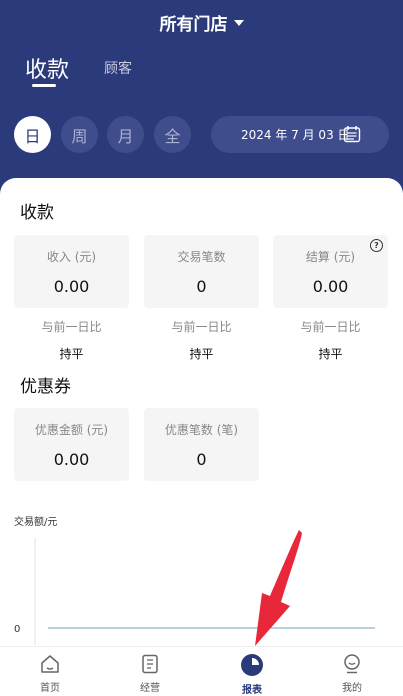  I want to click on date-picker-value: 2024 年 7 月 03 日, so click(295, 134).